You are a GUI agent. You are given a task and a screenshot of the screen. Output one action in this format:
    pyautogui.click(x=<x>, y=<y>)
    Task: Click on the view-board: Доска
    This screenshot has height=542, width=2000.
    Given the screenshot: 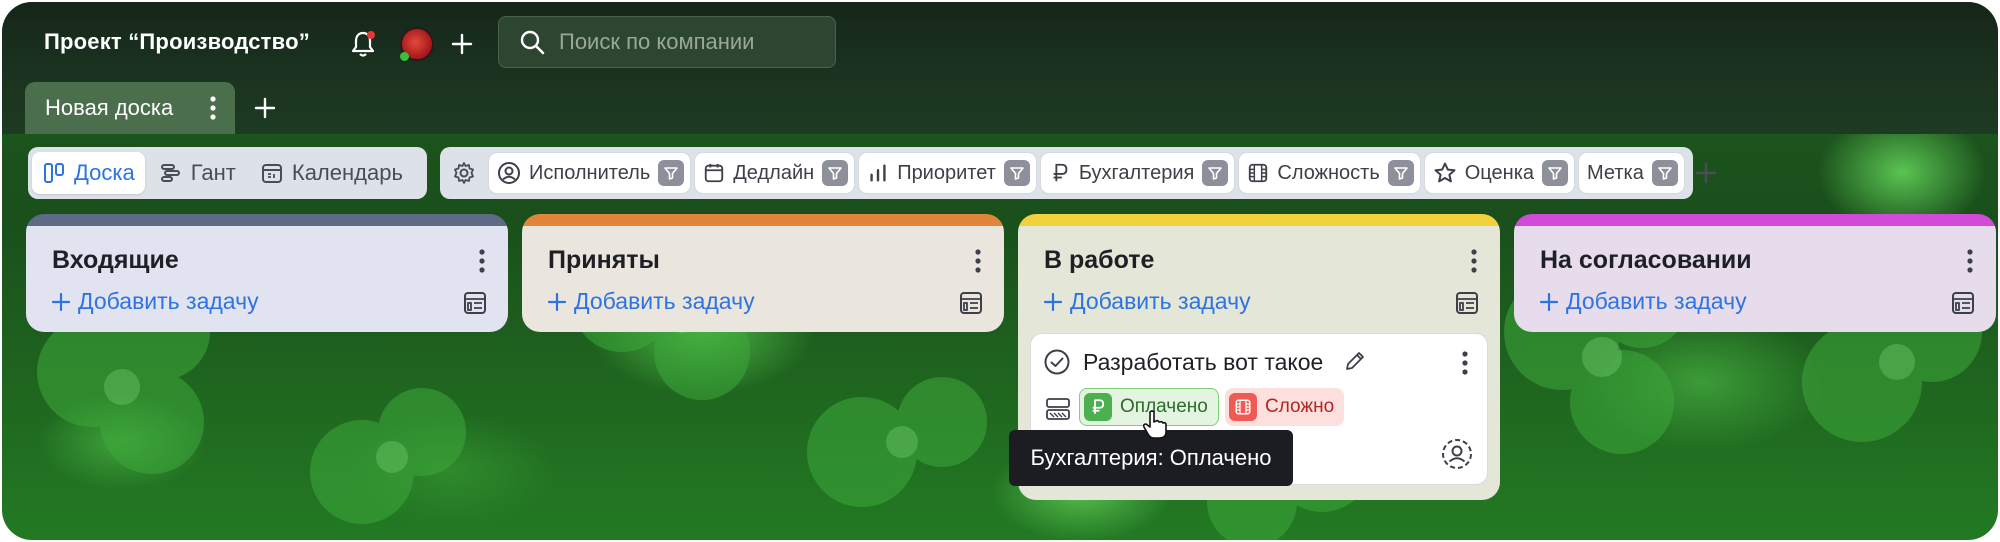 What is the action you would take?
    pyautogui.click(x=88, y=173)
    